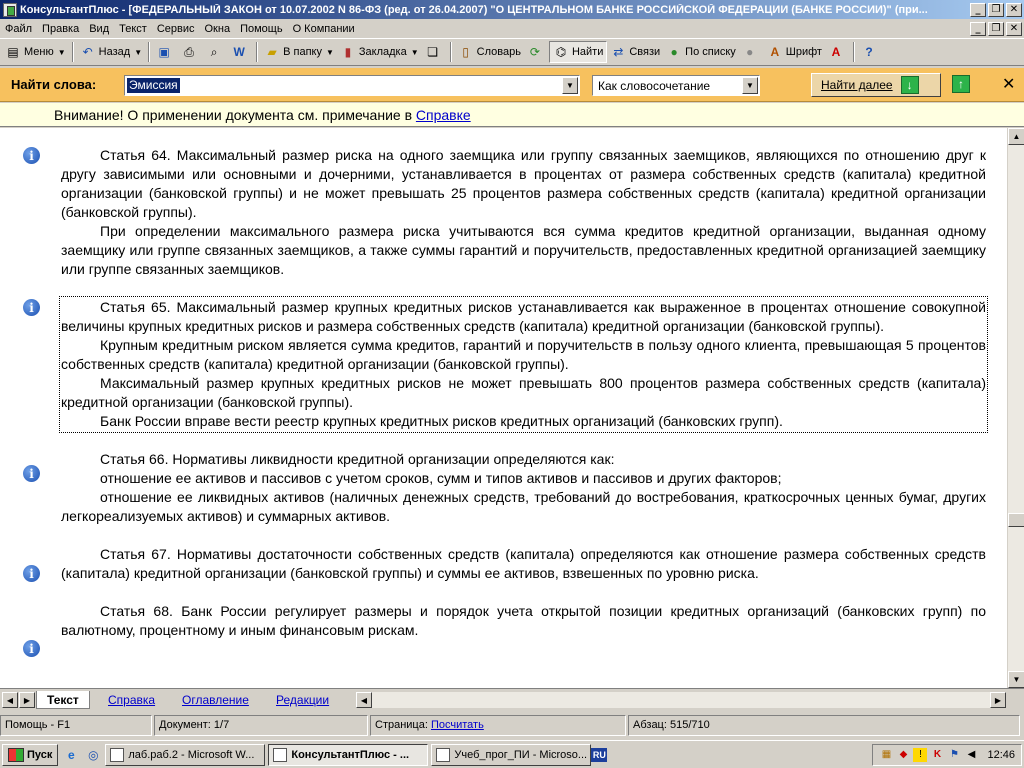  Describe the element at coordinates (131, 700) in the screenshot. I see `tab-help: Справка` at that location.